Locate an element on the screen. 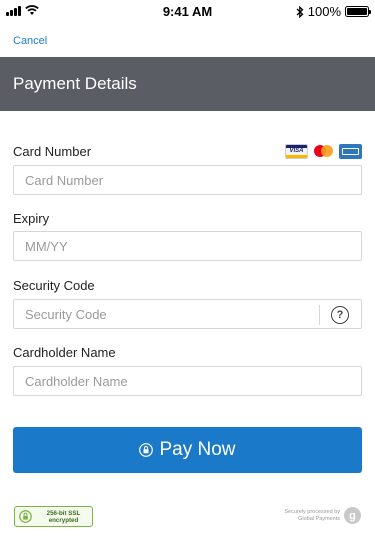 This screenshot has width=375, height=551. lock-icon is located at coordinates (146, 450).